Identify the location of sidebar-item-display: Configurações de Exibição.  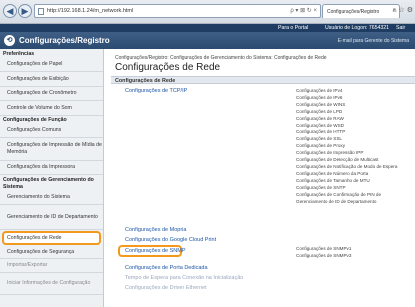
(51, 79).